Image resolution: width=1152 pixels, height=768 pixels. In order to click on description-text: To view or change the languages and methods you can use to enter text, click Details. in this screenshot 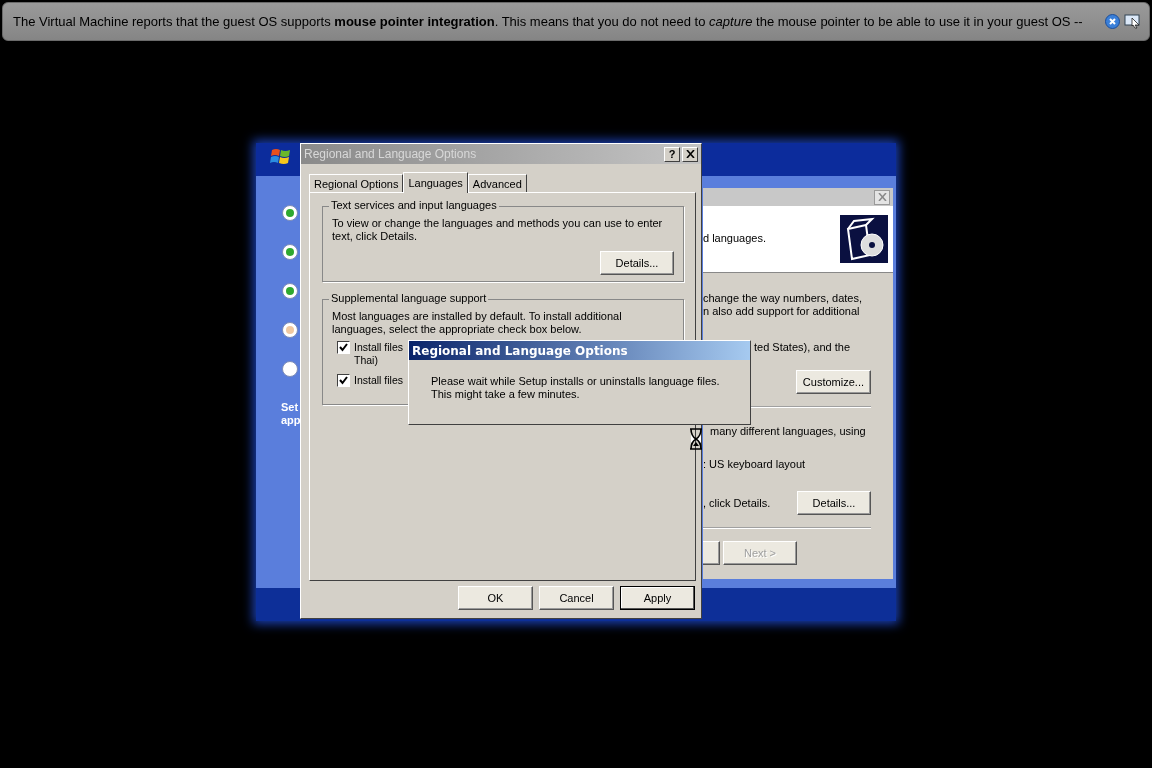, I will do `click(498, 230)`.